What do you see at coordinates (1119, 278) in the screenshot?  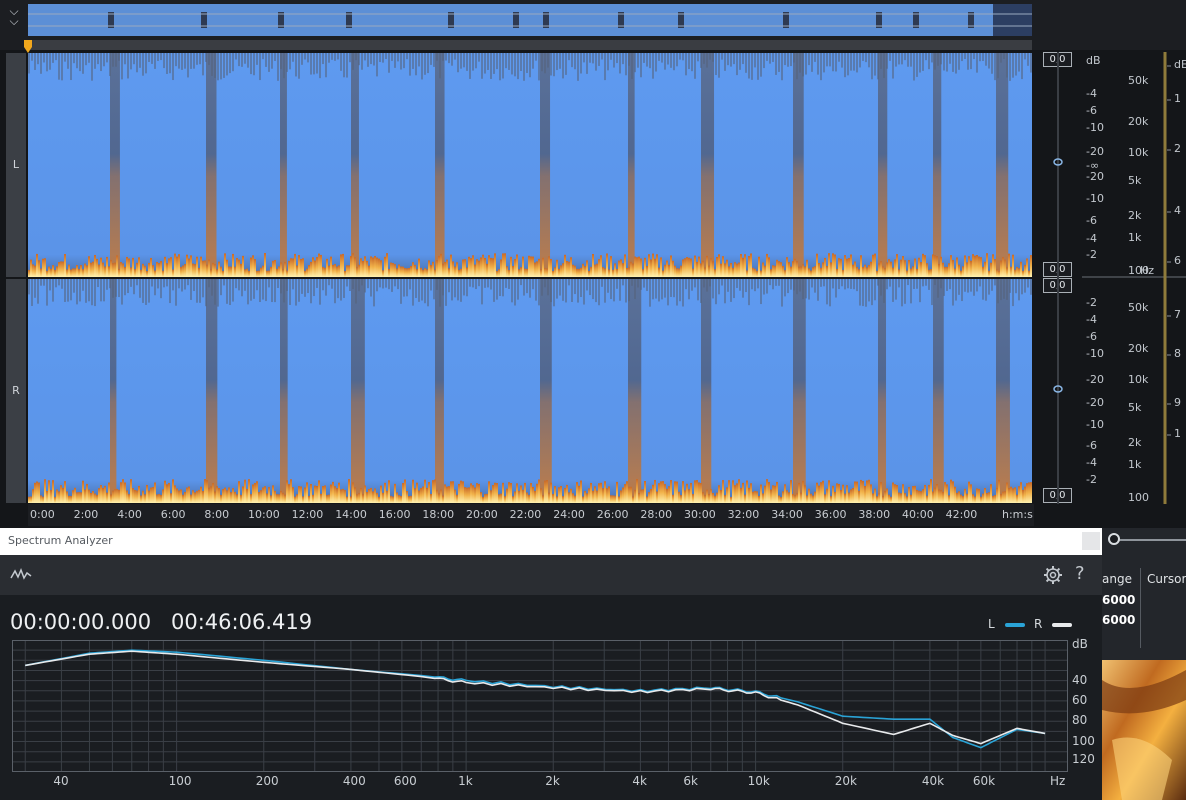 I see `scale-lines` at bounding box center [1119, 278].